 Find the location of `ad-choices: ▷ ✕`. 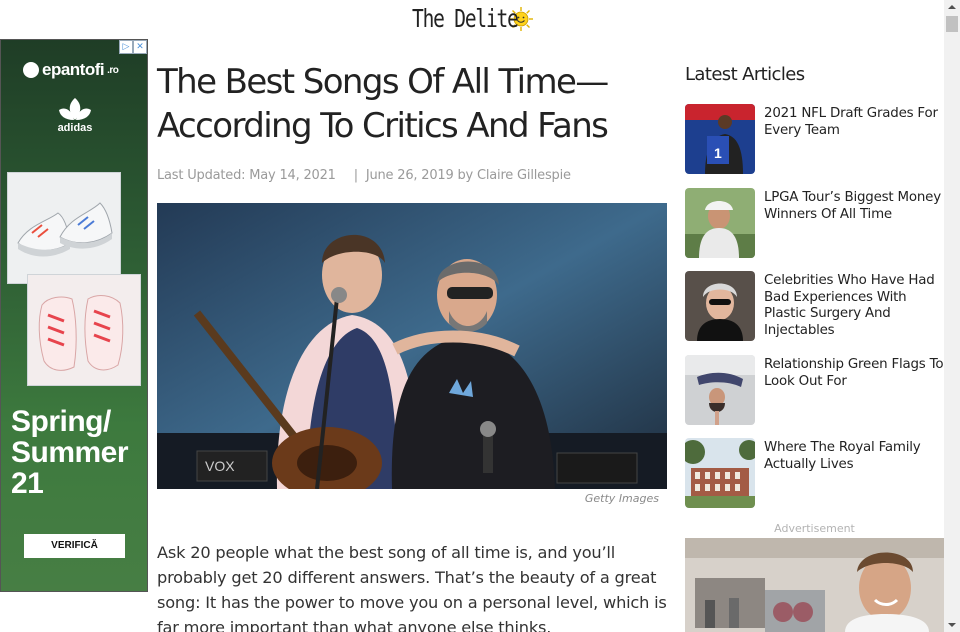

ad-choices: ▷ ✕ is located at coordinates (133, 47).